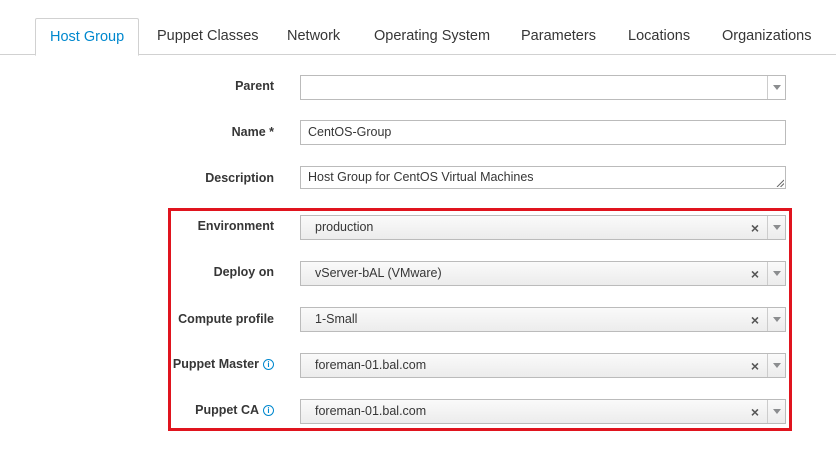 The height and width of the screenshot is (465, 836). Describe the element at coordinates (543, 319) in the screenshot. I see `compute-profile-select: 1-Small ×` at that location.